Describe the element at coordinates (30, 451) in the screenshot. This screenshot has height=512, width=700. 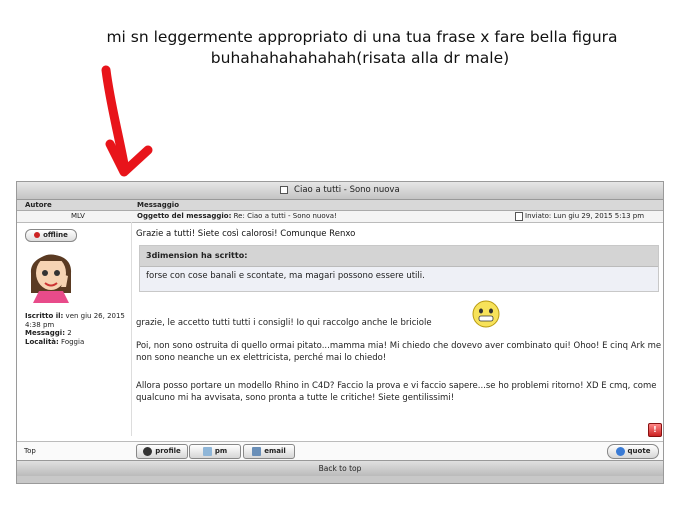
I see `top-link: Top` at that location.